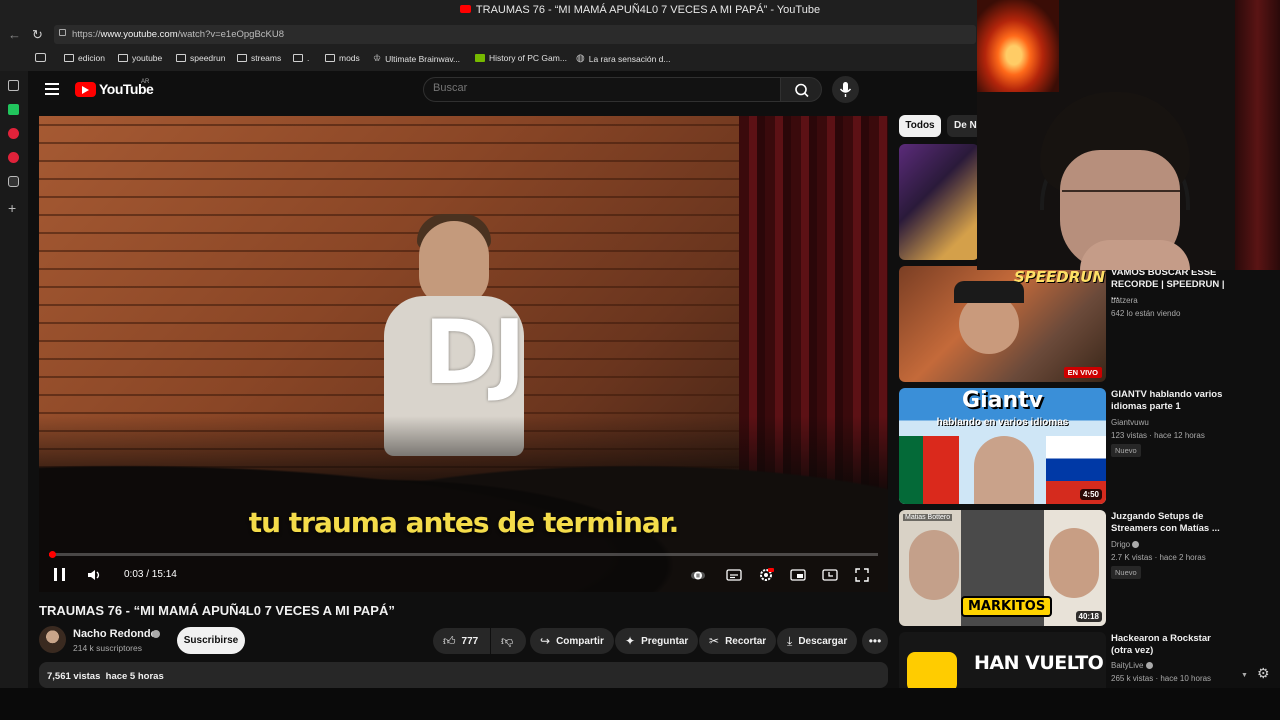 Image resolution: width=1280 pixels, height=720 pixels. I want to click on video-duration: 40:18, so click(1088, 616).